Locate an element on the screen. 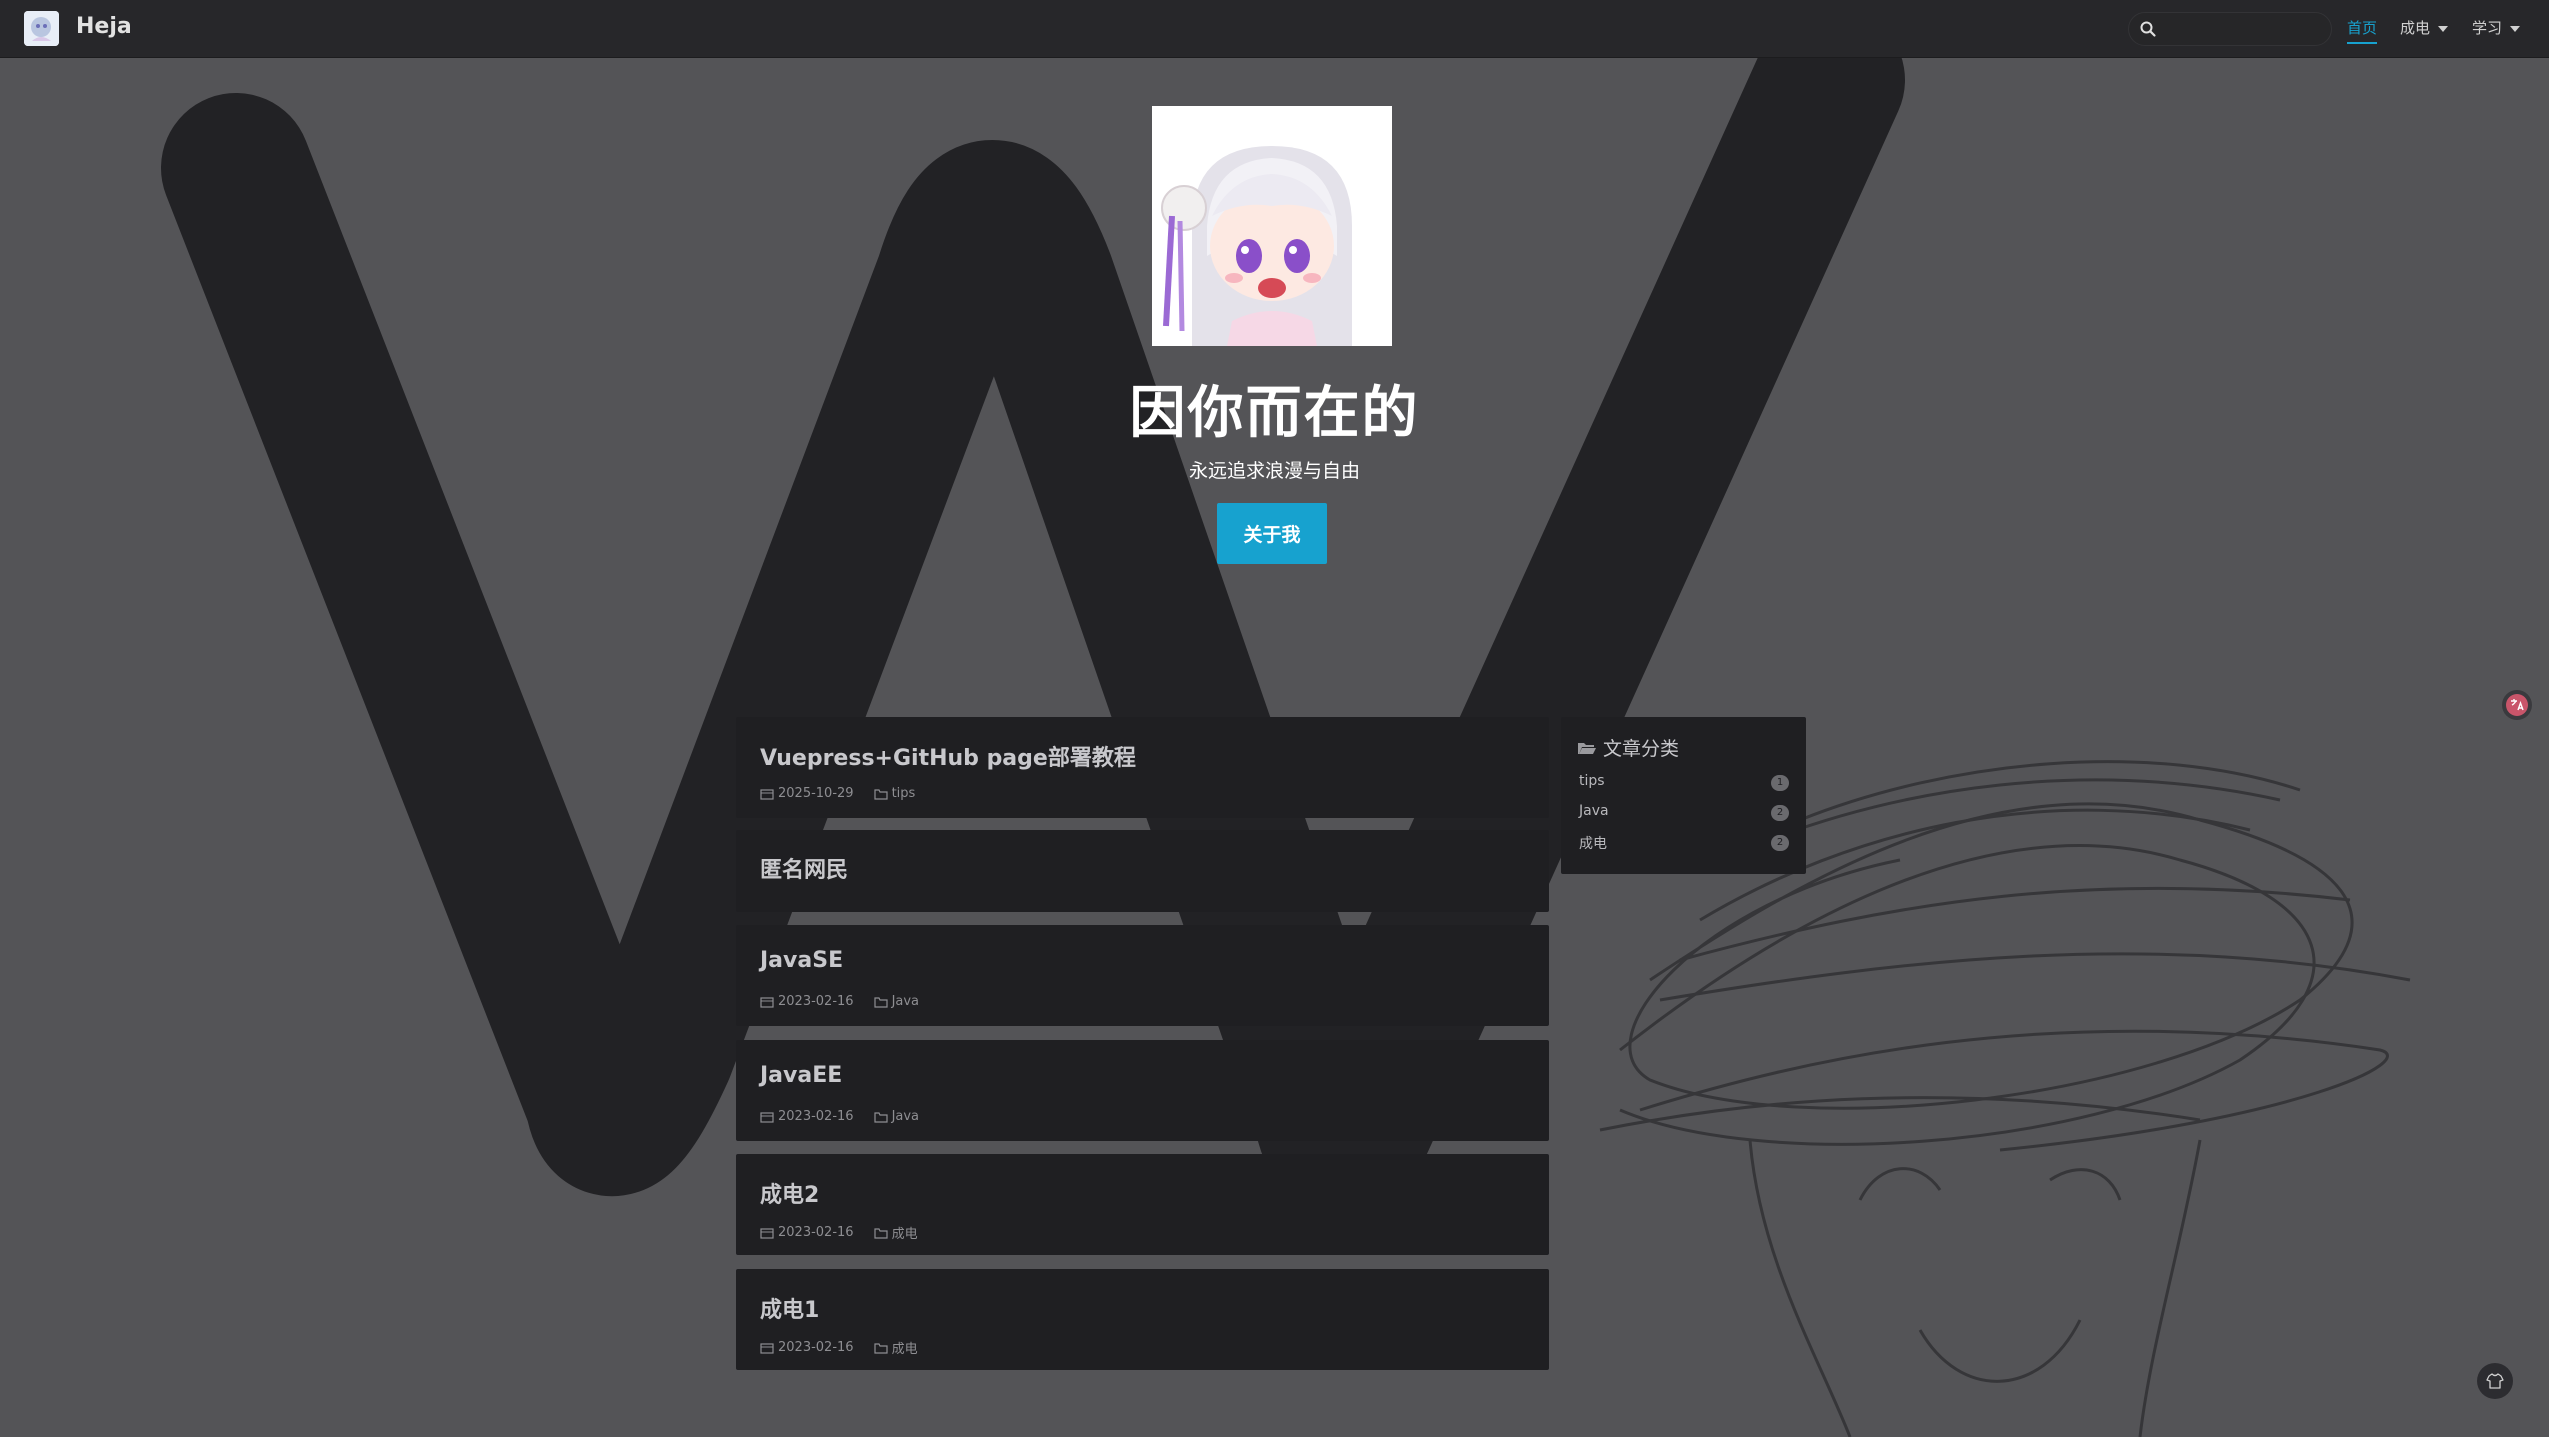  hero-title: 因你而在的 is located at coordinates (1274, 413).